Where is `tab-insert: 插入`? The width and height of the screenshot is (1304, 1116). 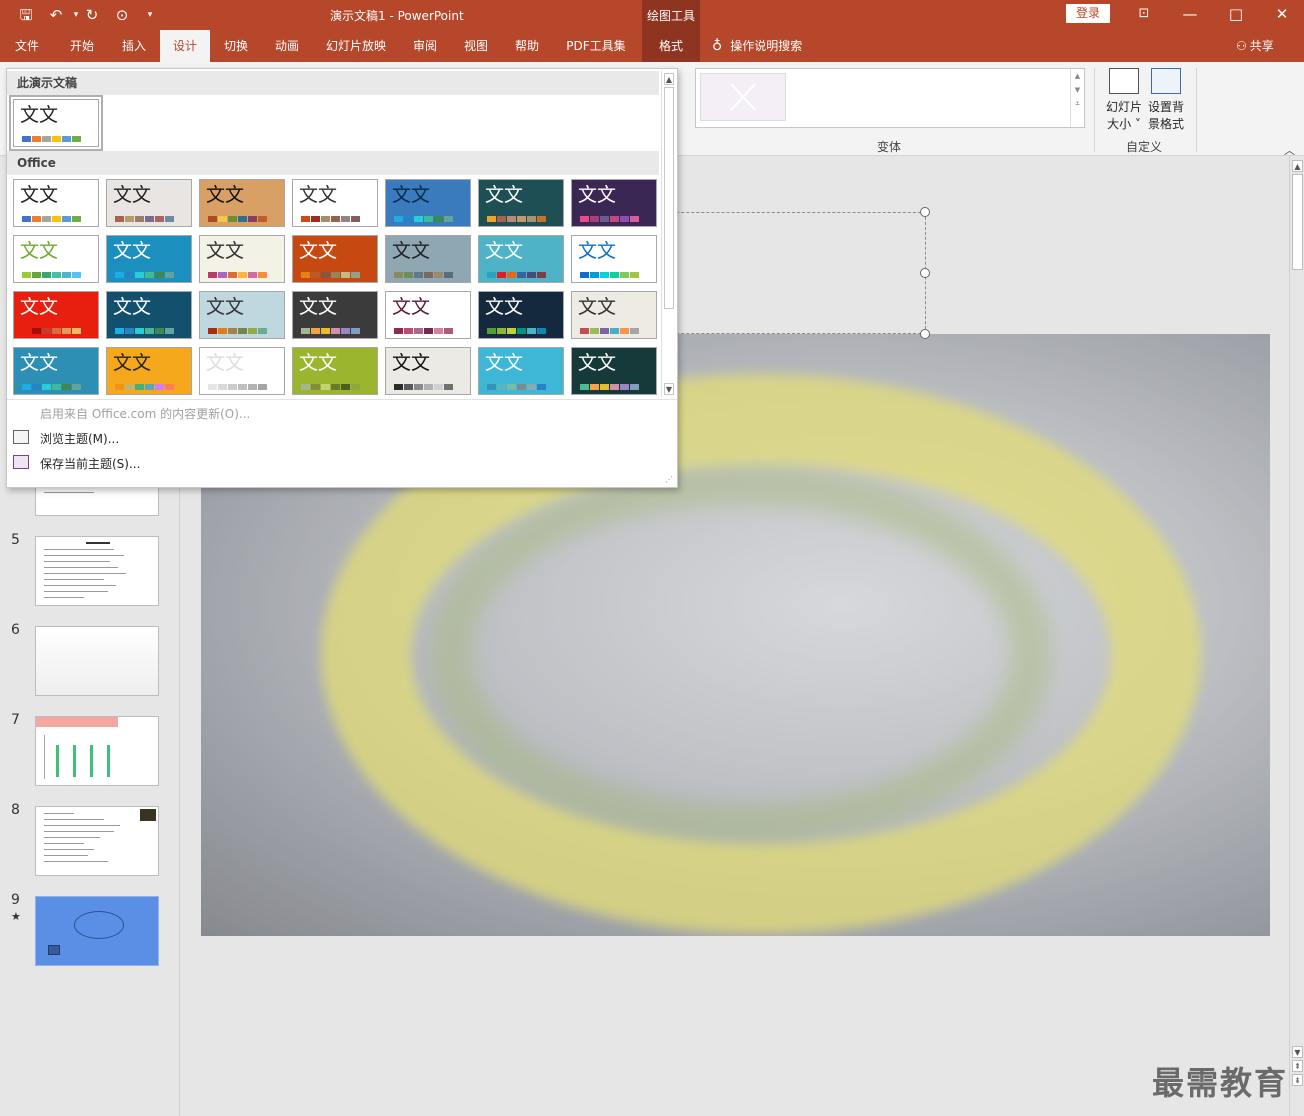 tab-insert: 插入 is located at coordinates (134, 46).